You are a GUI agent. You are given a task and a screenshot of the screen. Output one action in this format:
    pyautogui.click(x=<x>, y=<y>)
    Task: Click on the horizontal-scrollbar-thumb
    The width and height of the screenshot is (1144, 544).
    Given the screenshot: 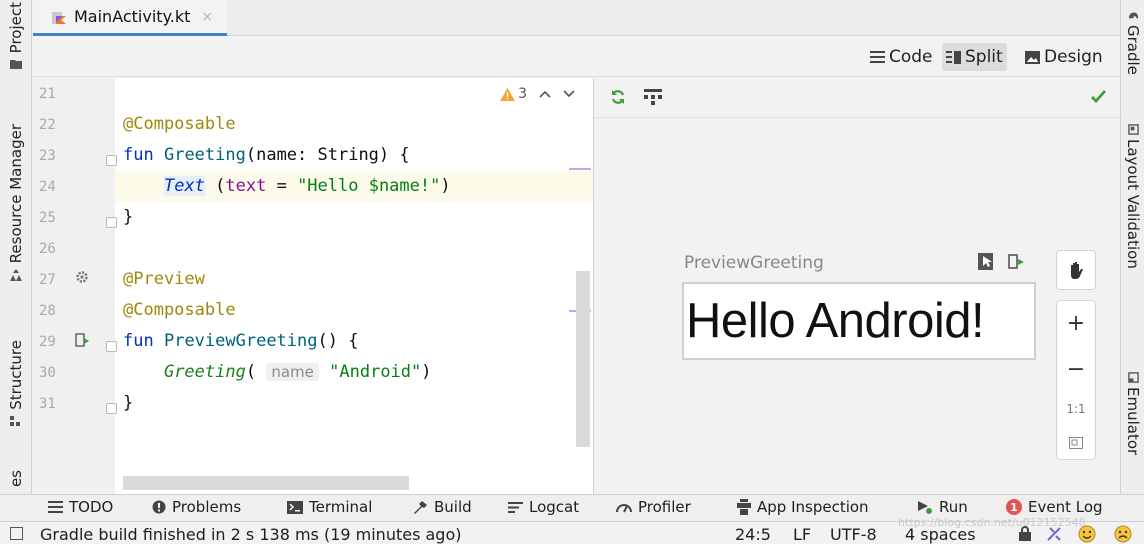 What is the action you would take?
    pyautogui.click(x=266, y=483)
    